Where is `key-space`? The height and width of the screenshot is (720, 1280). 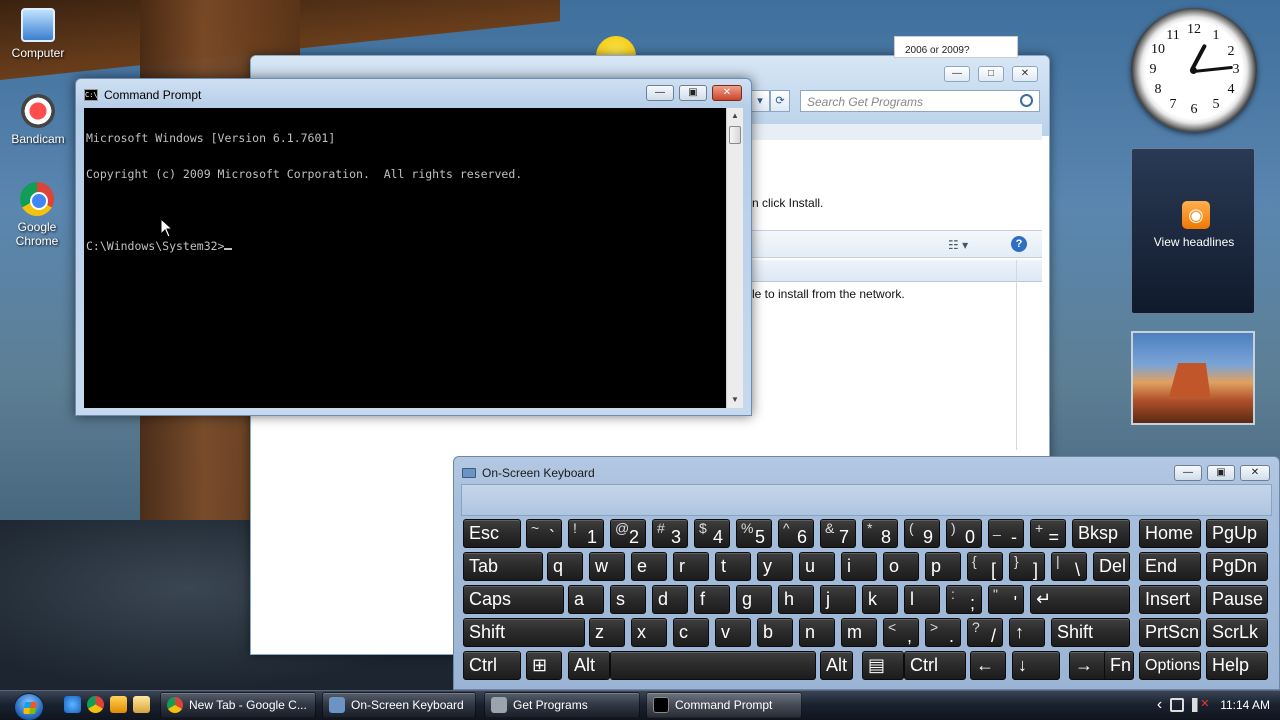 key-space is located at coordinates (713, 665).